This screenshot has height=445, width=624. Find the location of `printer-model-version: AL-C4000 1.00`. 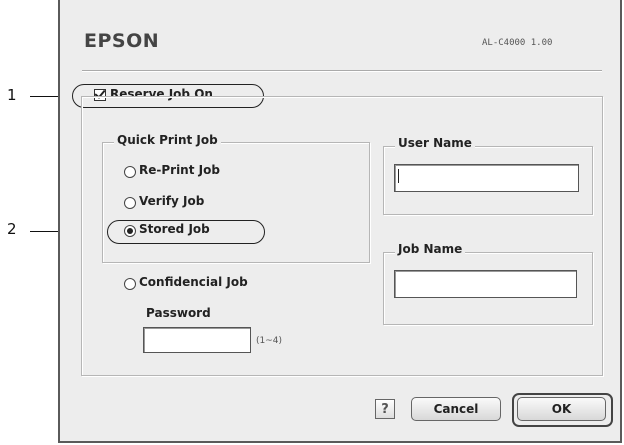

printer-model-version: AL-C4000 1.00 is located at coordinates (517, 43).